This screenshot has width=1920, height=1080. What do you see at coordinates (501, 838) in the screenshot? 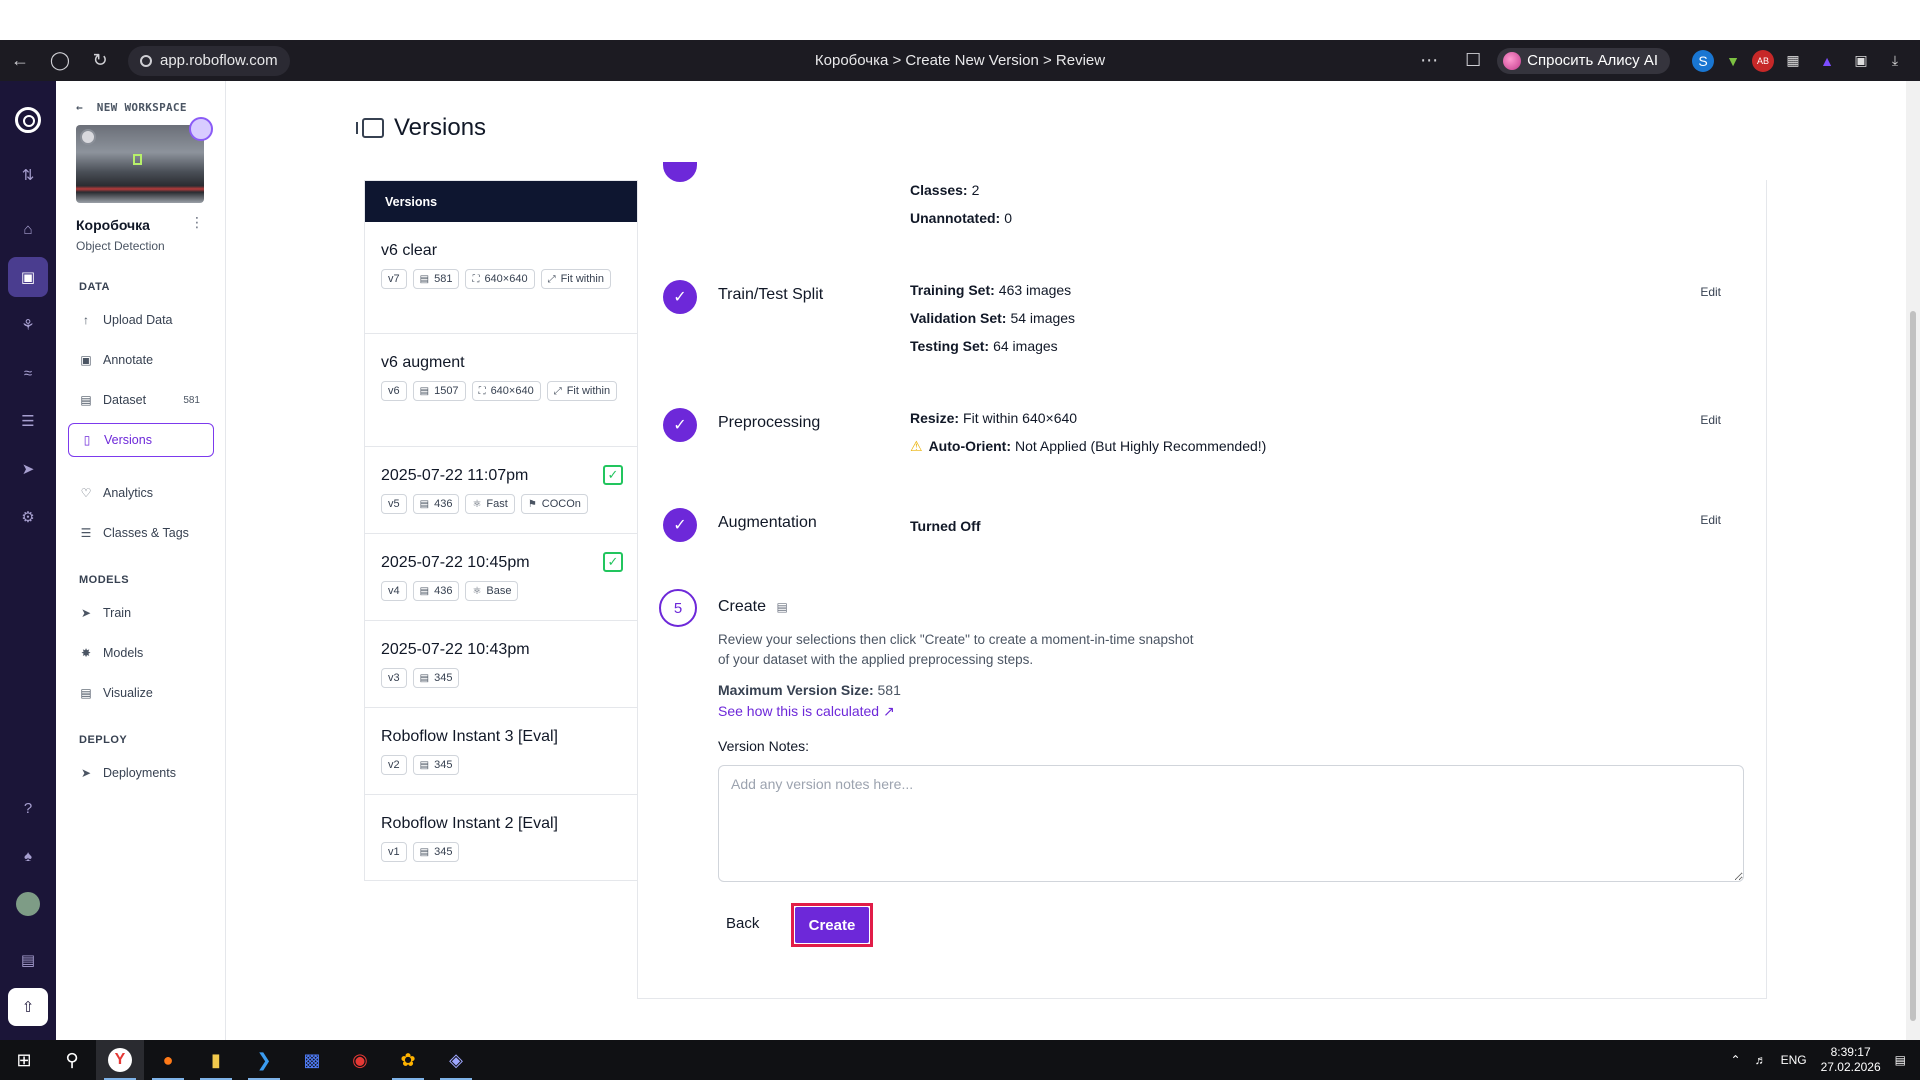
I see `version-item: Roboflow Instant 2 [Eval] v1 ▤ 345` at bounding box center [501, 838].